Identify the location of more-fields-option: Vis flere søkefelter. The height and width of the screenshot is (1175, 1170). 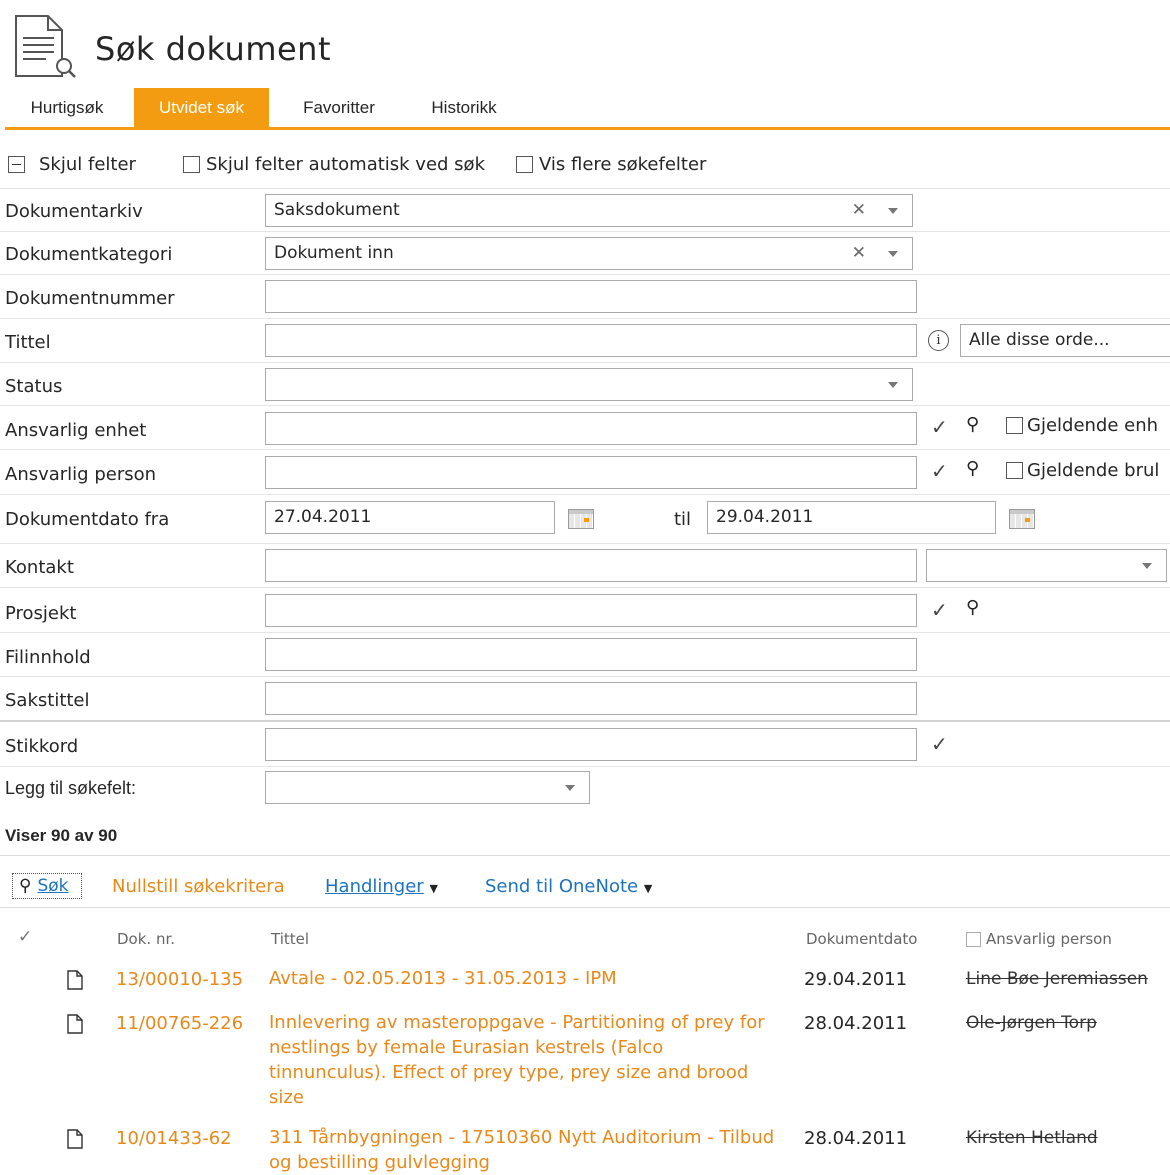
(611, 164).